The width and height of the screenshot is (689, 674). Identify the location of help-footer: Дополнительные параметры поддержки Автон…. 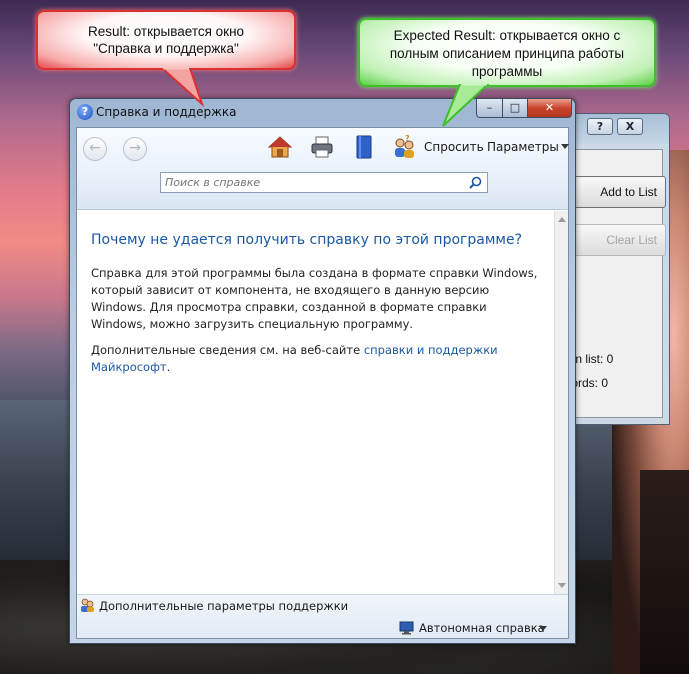
(322, 616).